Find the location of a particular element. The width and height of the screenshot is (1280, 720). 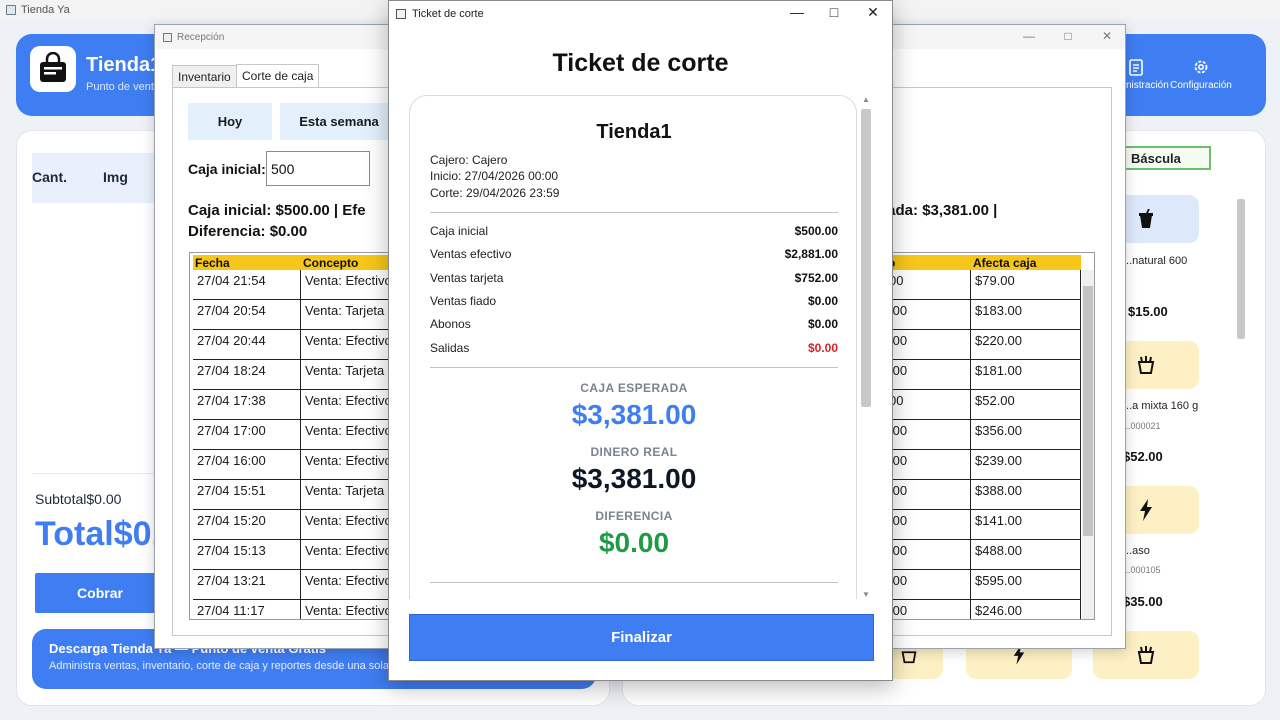

ticket-item-label: Caja inicial is located at coordinates (459, 231).